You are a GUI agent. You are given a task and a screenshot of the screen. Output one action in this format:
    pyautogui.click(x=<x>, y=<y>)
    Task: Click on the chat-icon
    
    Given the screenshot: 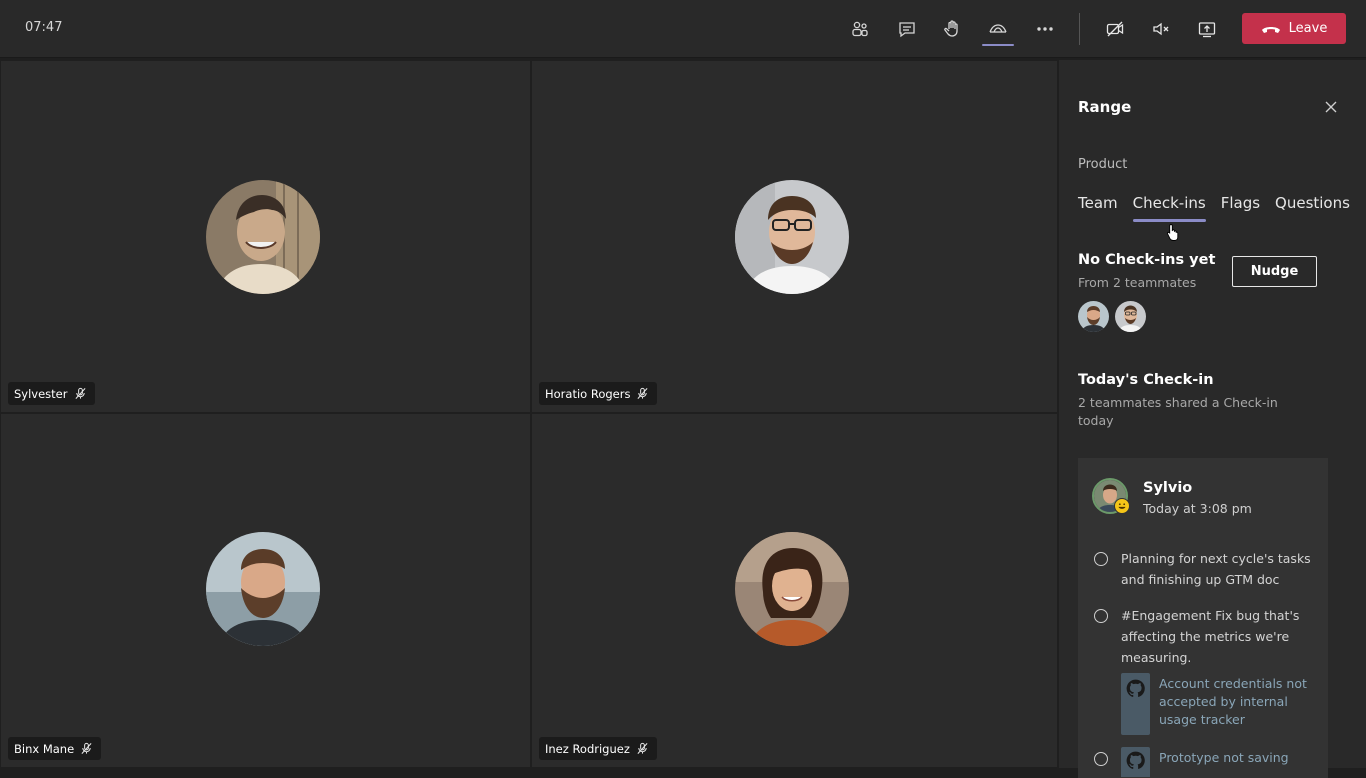 What is the action you would take?
    pyautogui.click(x=907, y=30)
    